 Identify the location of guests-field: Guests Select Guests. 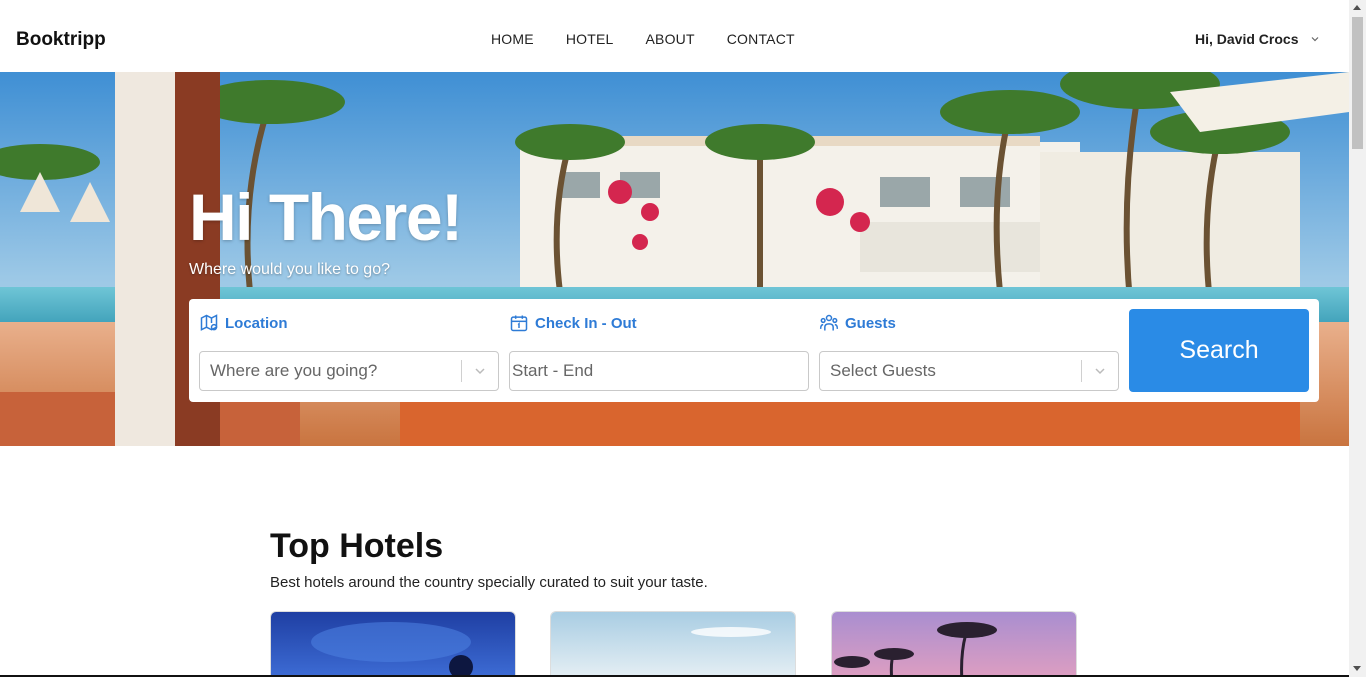
(969, 351).